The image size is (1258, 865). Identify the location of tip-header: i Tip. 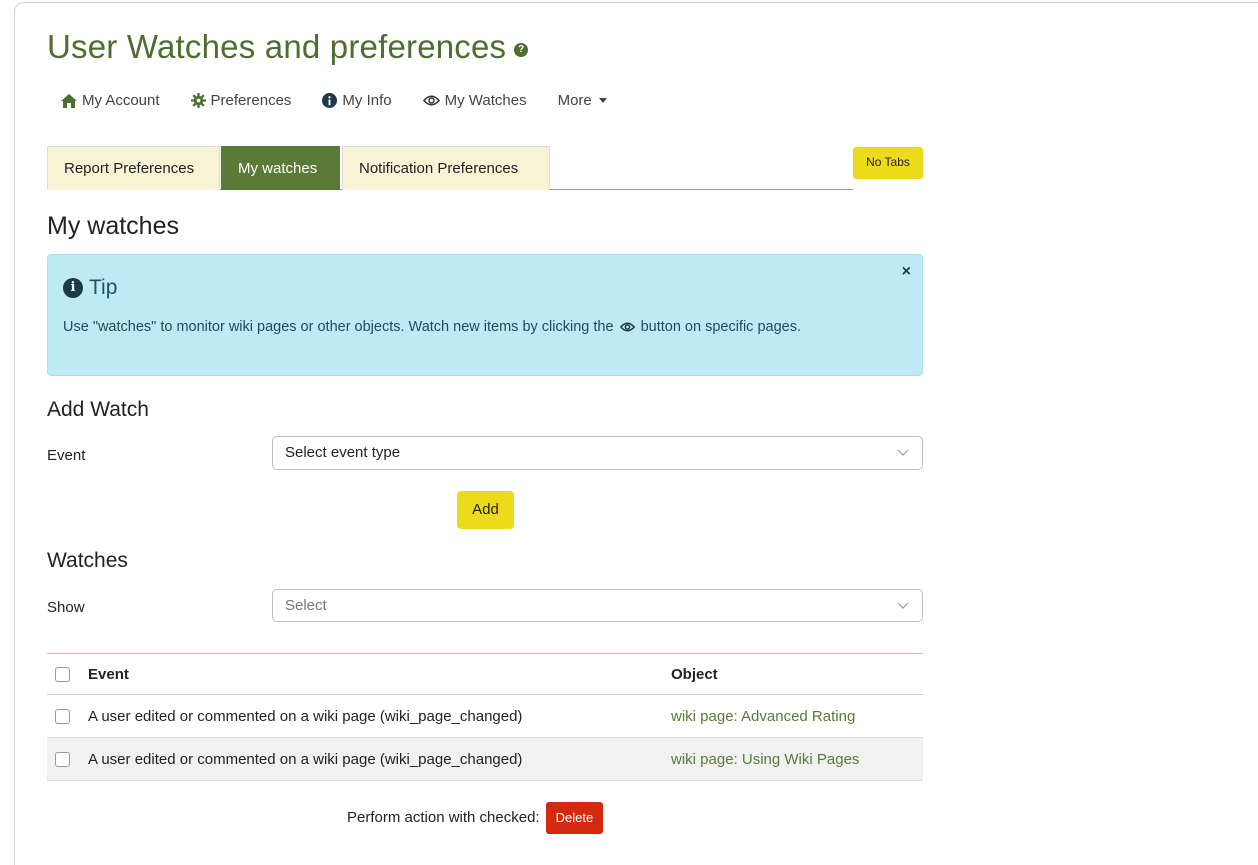
(90, 288).